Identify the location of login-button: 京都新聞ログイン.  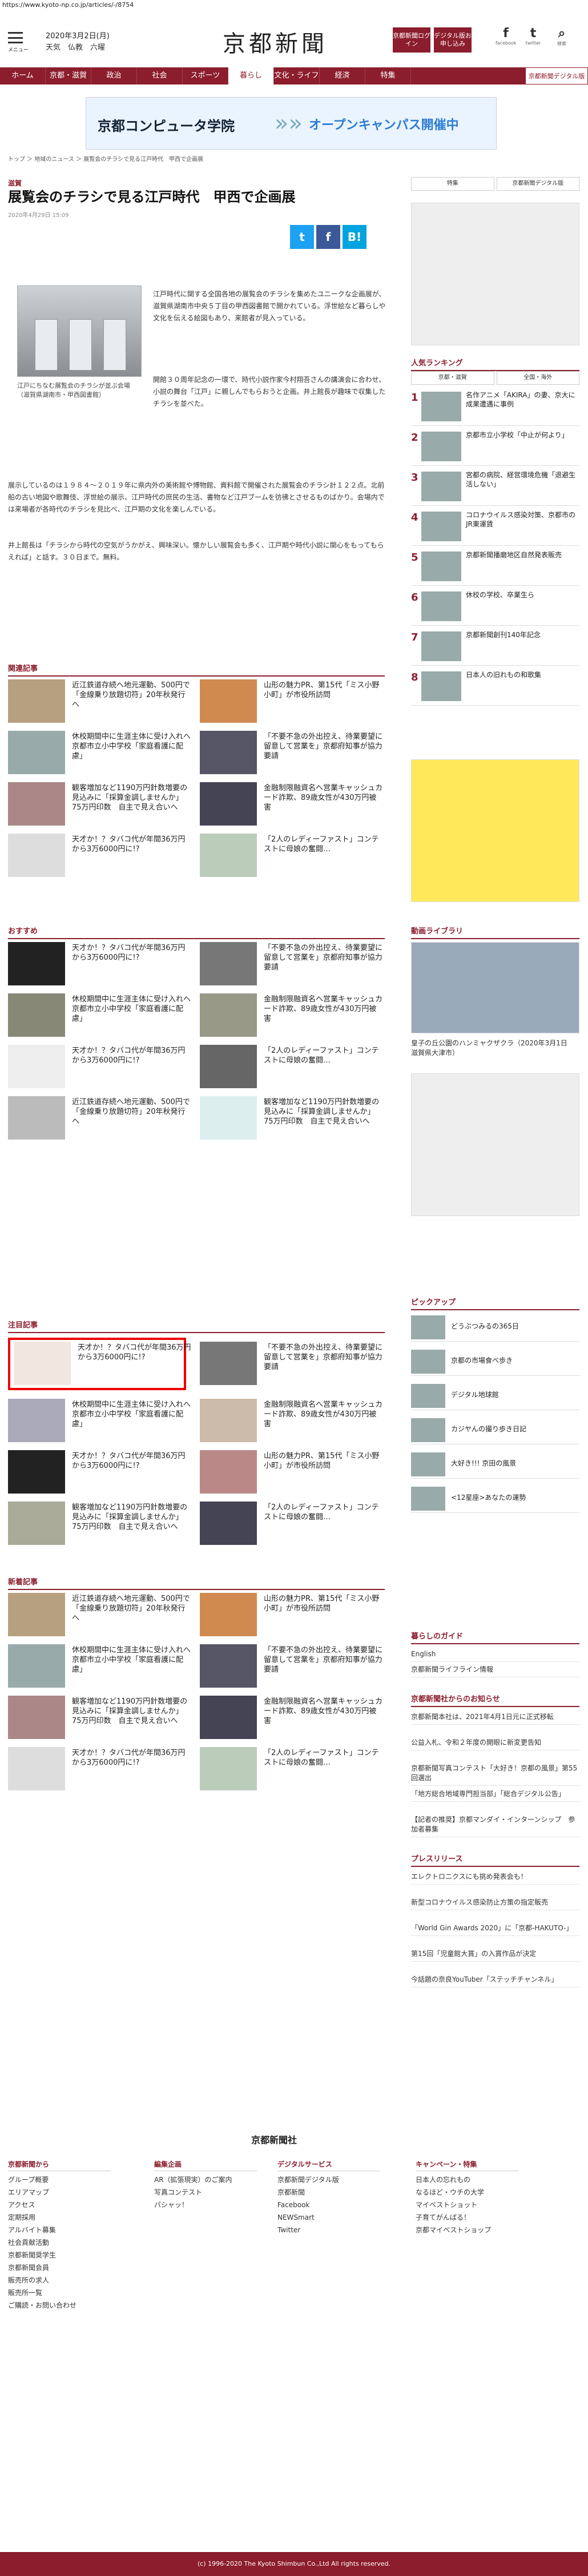
(411, 40).